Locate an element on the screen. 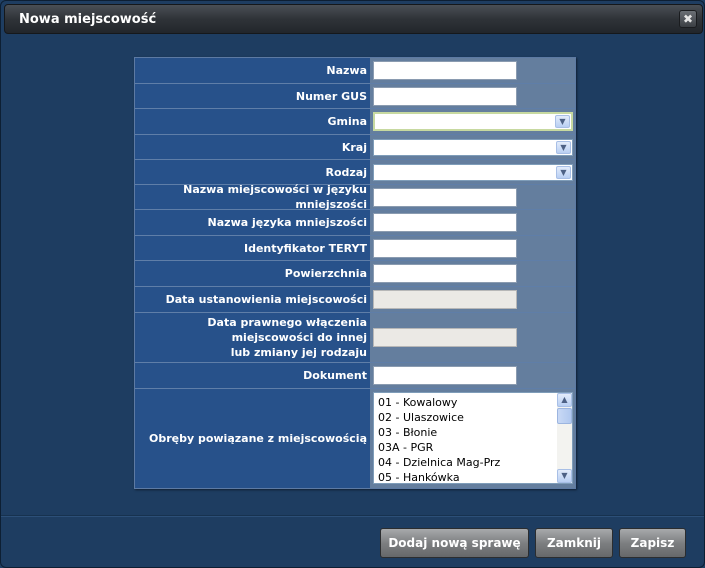  teryt-input is located at coordinates (445, 248).